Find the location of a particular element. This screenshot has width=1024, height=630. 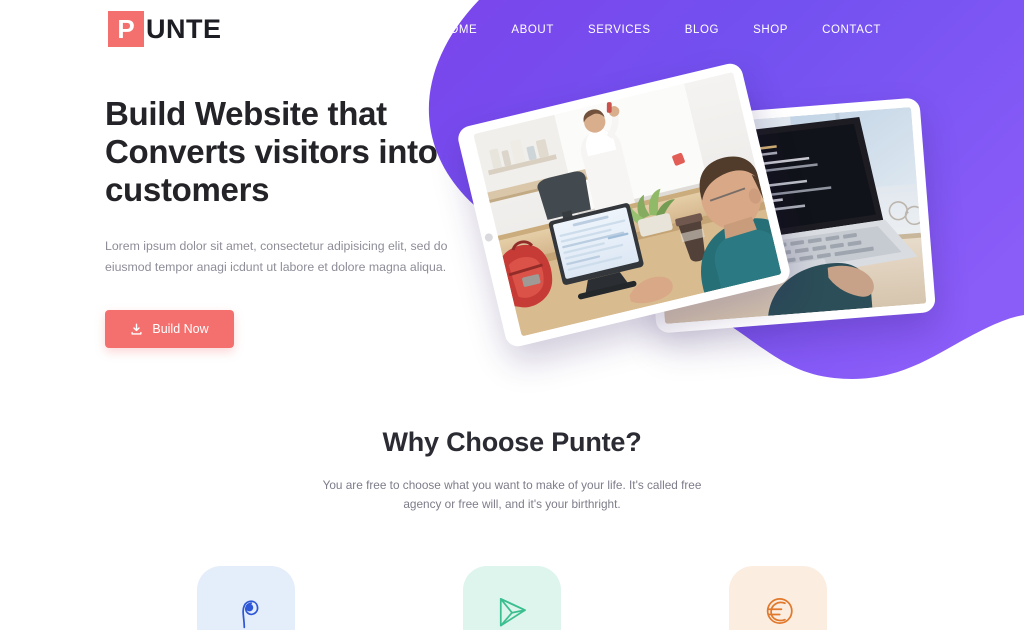

build-now-button: Build Now is located at coordinates (169, 329).